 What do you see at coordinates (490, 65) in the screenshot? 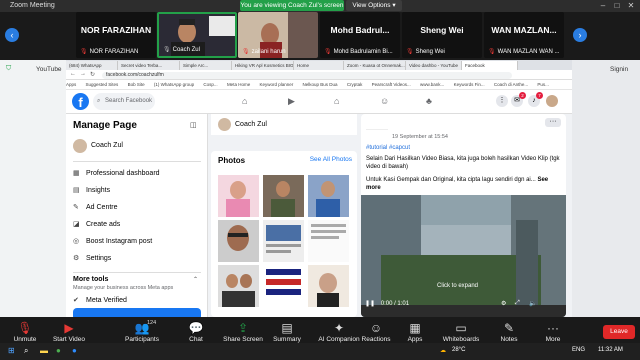
I see `browser-tab-active: Facebook` at bounding box center [490, 65].